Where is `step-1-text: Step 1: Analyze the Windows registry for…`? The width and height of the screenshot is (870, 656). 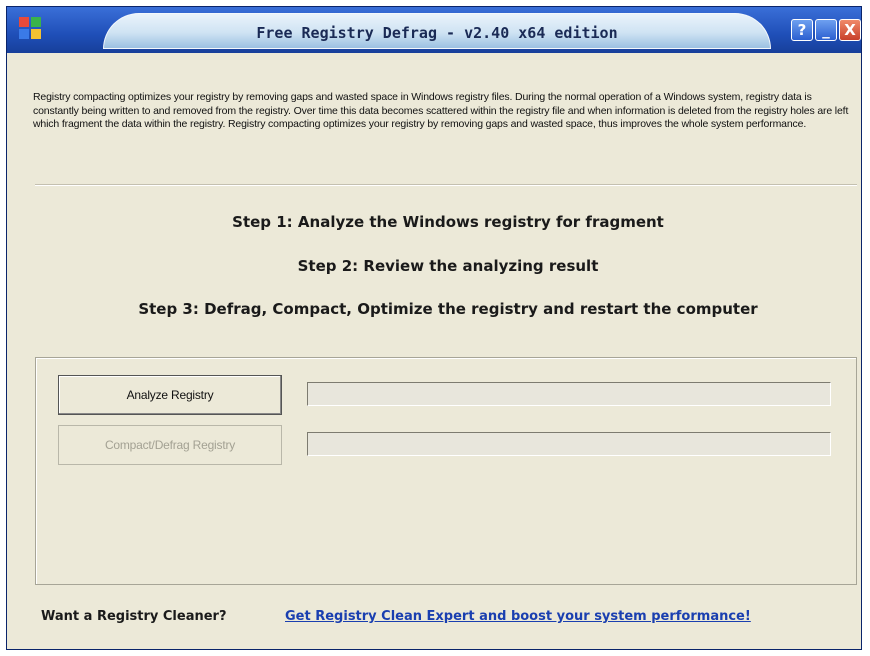
step-1-text: Step 1: Analyze the Windows registry for… is located at coordinates (448, 222).